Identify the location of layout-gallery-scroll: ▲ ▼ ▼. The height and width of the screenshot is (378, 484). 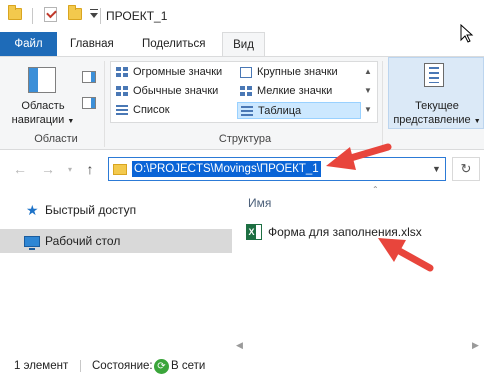
(368, 91).